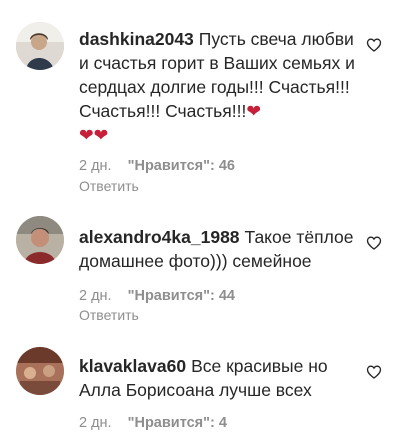  I want to click on comment-meta: 2 дн. "Нравится": 44, so click(157, 296).